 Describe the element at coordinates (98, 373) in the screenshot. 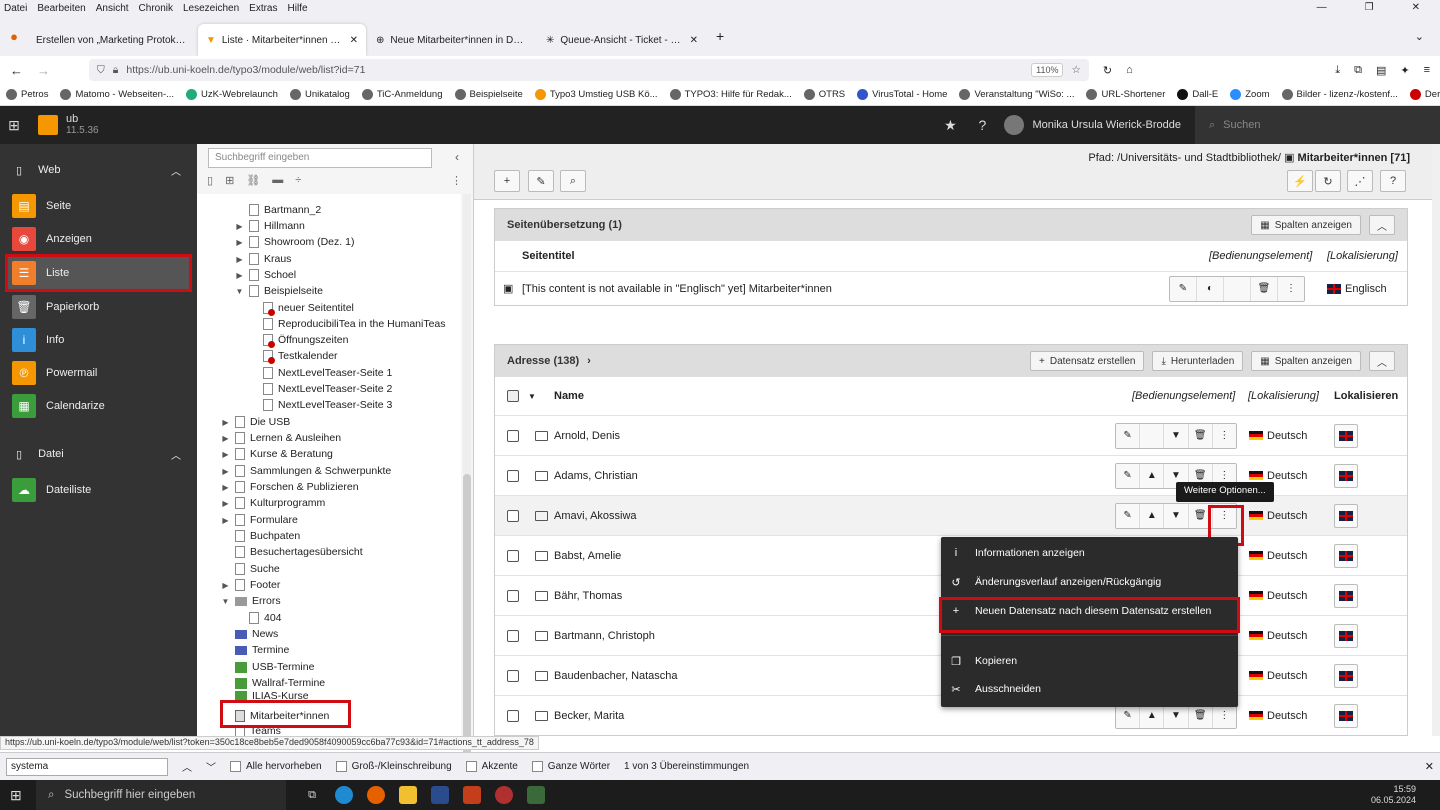

I see `module-powermail: ℗ Powermail` at that location.